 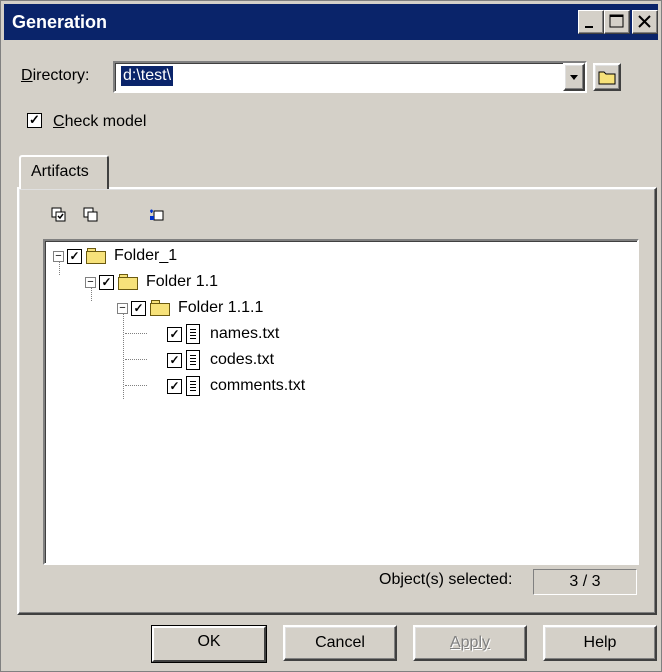 What do you see at coordinates (350, 77) in the screenshot?
I see `directory-input: d:\test\` at bounding box center [350, 77].